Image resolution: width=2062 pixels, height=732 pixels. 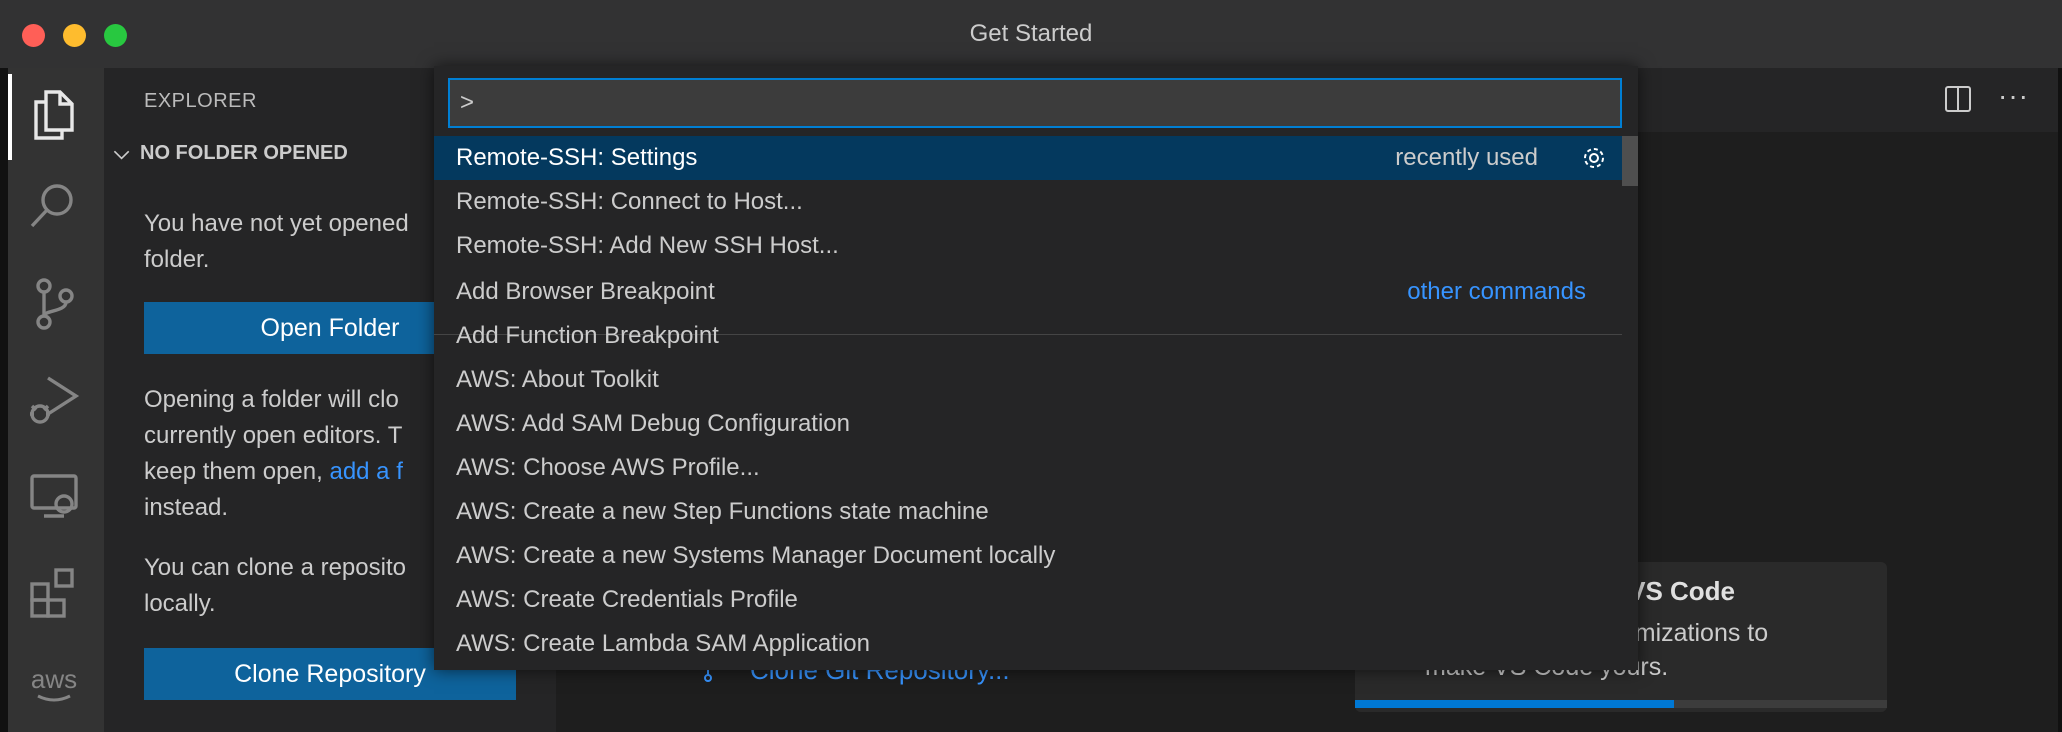 I want to click on sidebar-text: folder., so click(x=177, y=259).